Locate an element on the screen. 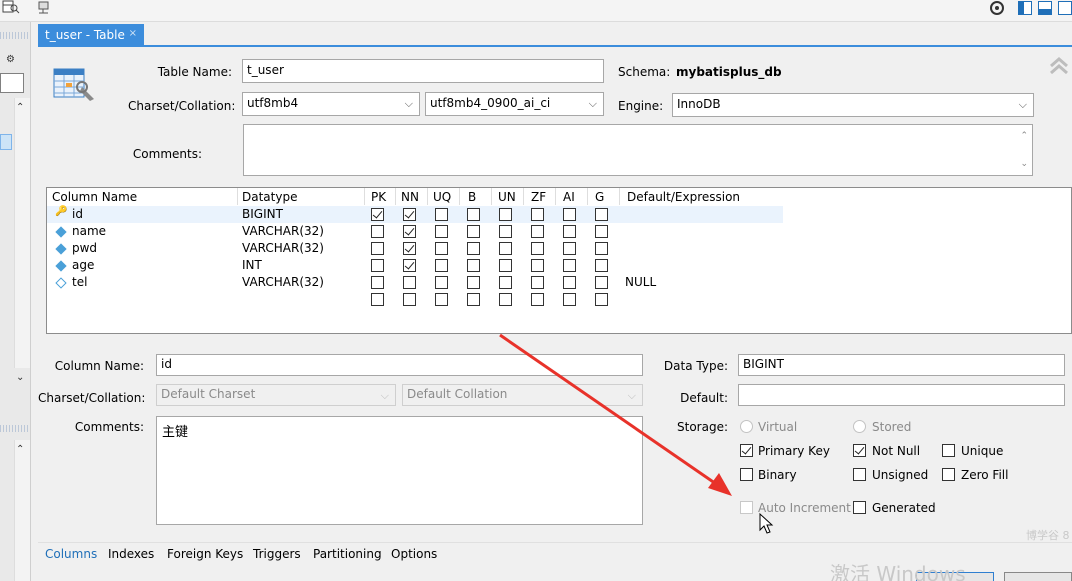 The width and height of the screenshot is (1072, 581). sidebar-gripper is located at coordinates (15, 35).